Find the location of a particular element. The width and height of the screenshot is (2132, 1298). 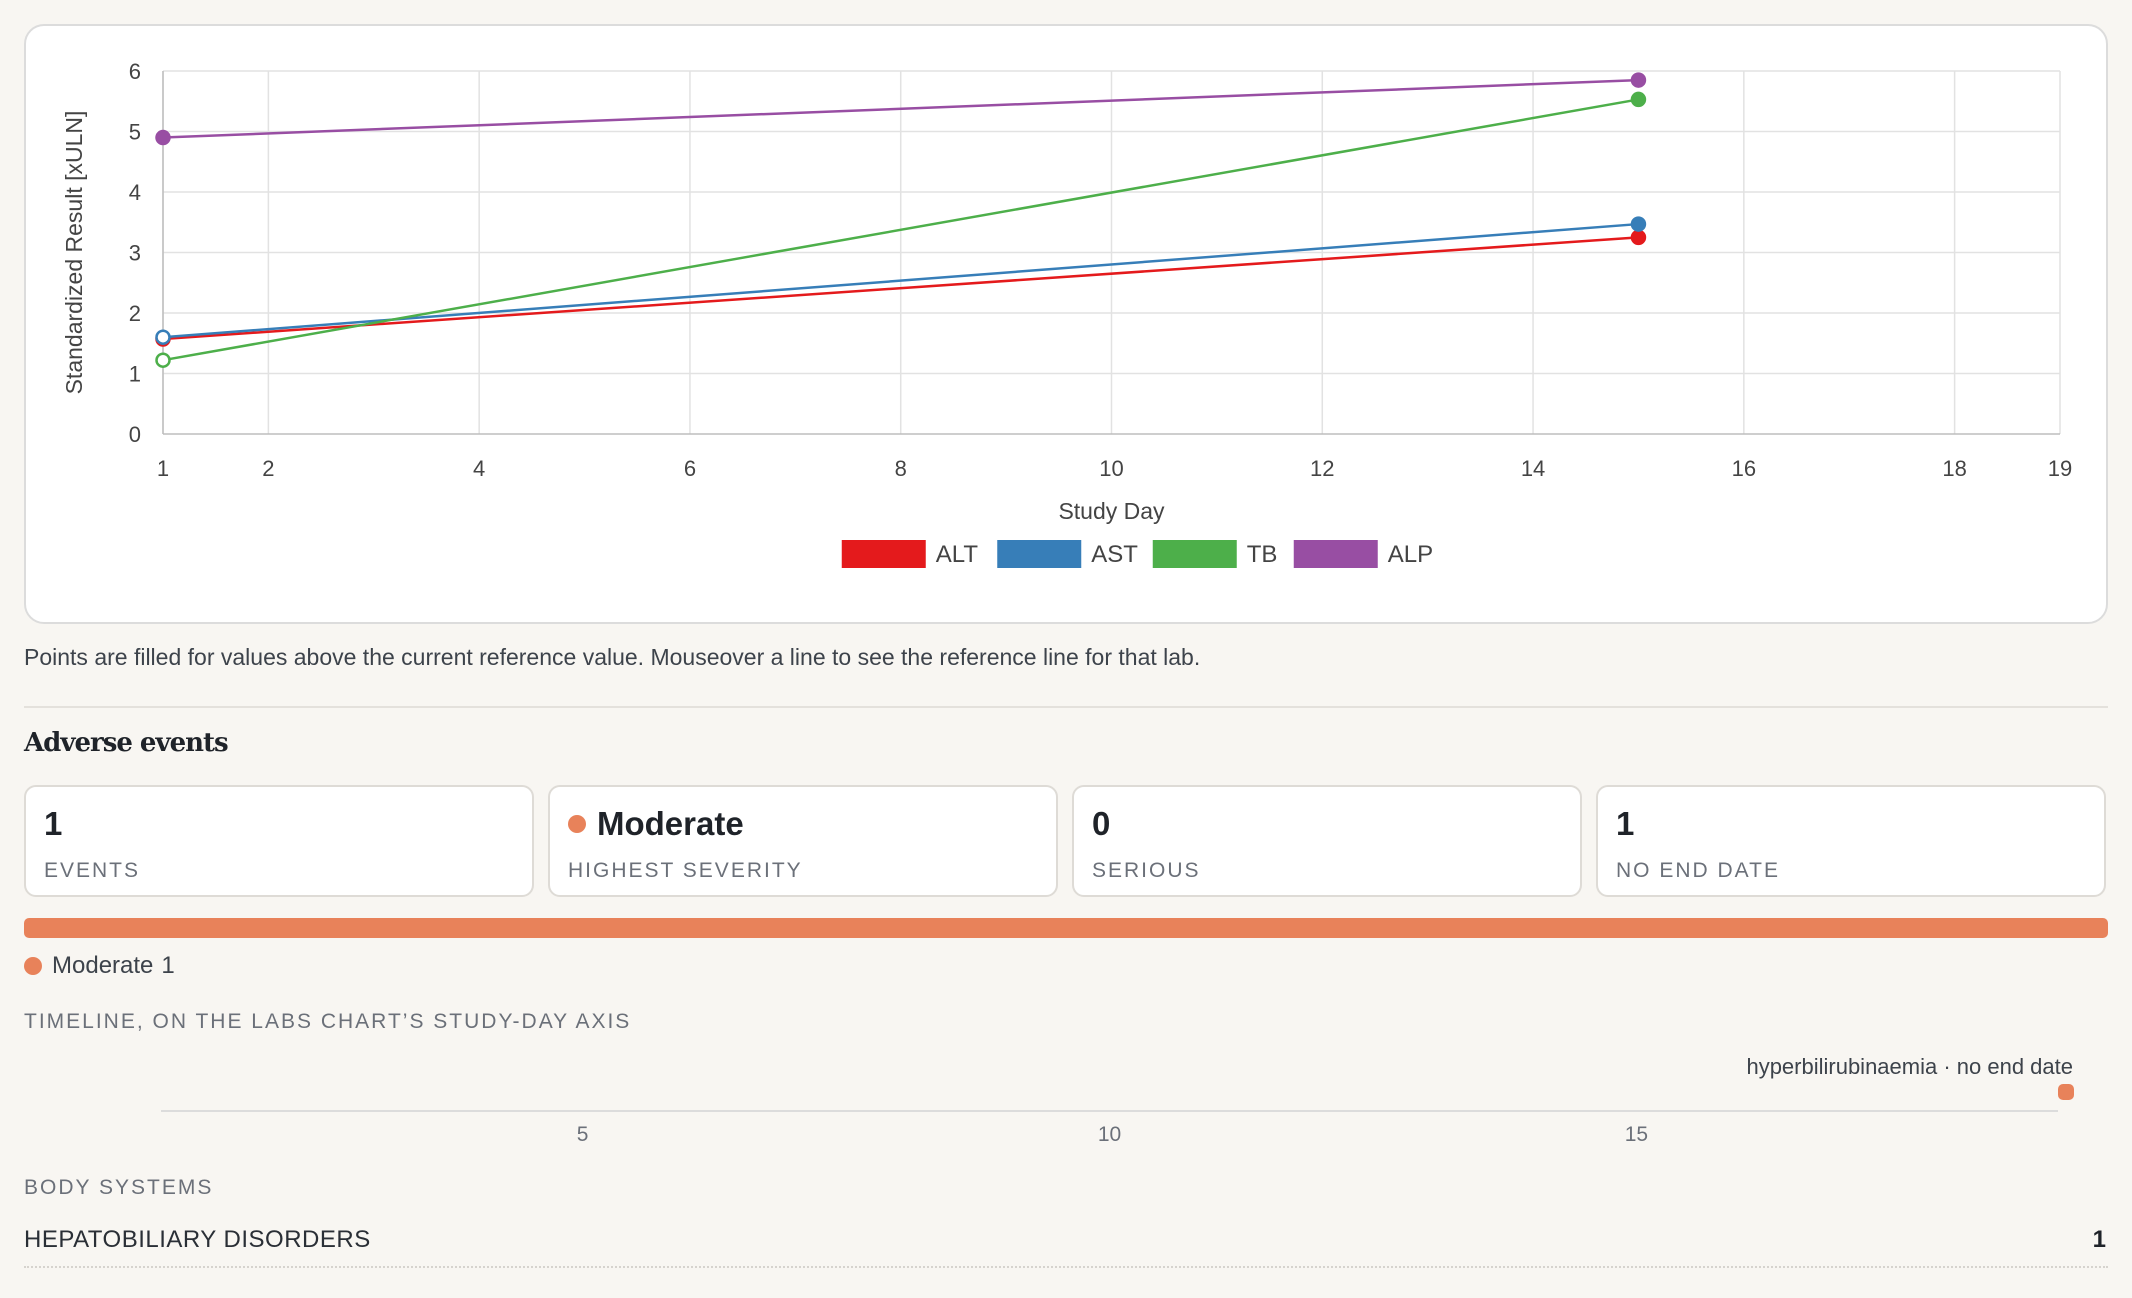

legend-label-alp: ALP is located at coordinates (1410, 554).